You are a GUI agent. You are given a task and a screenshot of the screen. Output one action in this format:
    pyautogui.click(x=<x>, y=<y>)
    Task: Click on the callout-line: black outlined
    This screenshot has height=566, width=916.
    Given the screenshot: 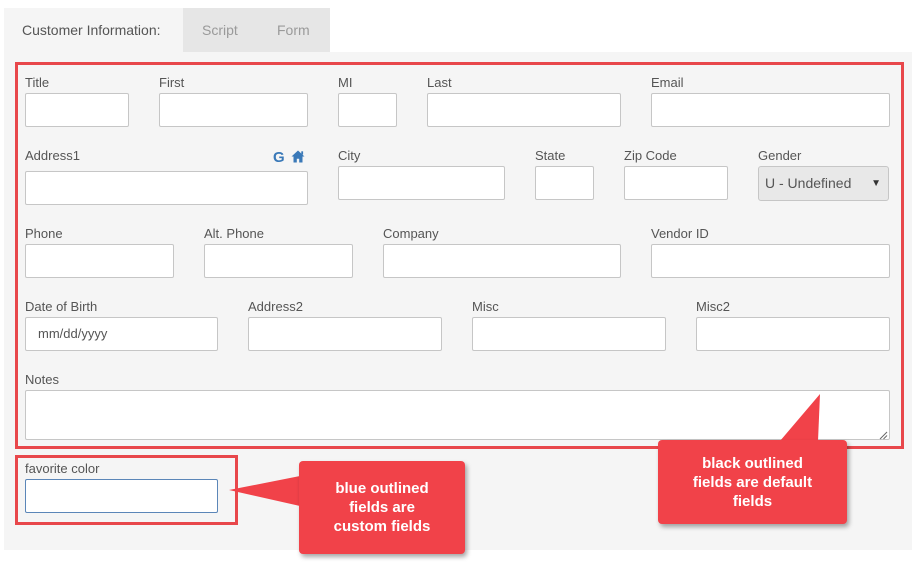 What is the action you would take?
    pyautogui.click(x=752, y=463)
    